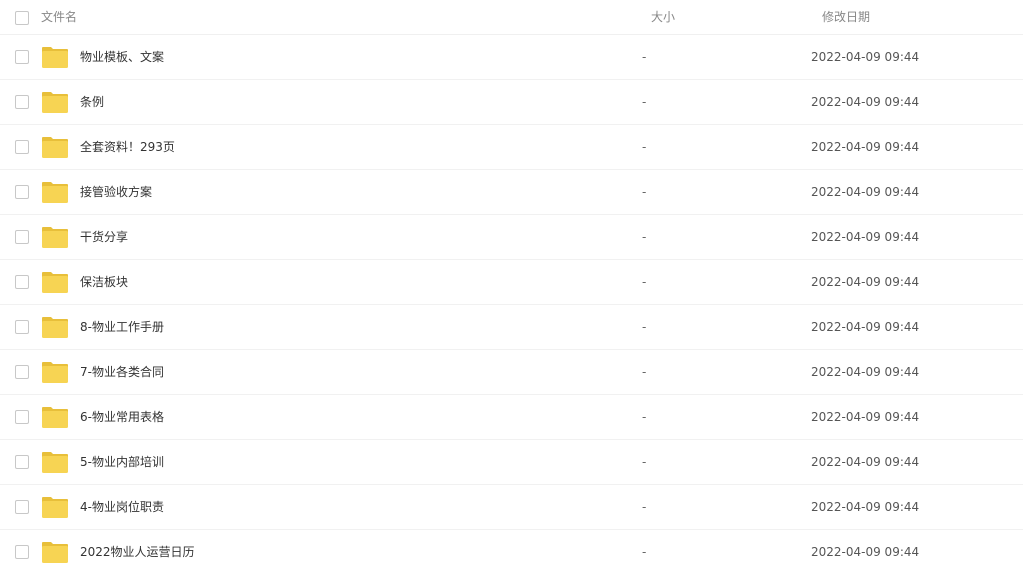 This screenshot has width=1023, height=570. I want to click on file-name: 6-物业常用表格, so click(122, 417).